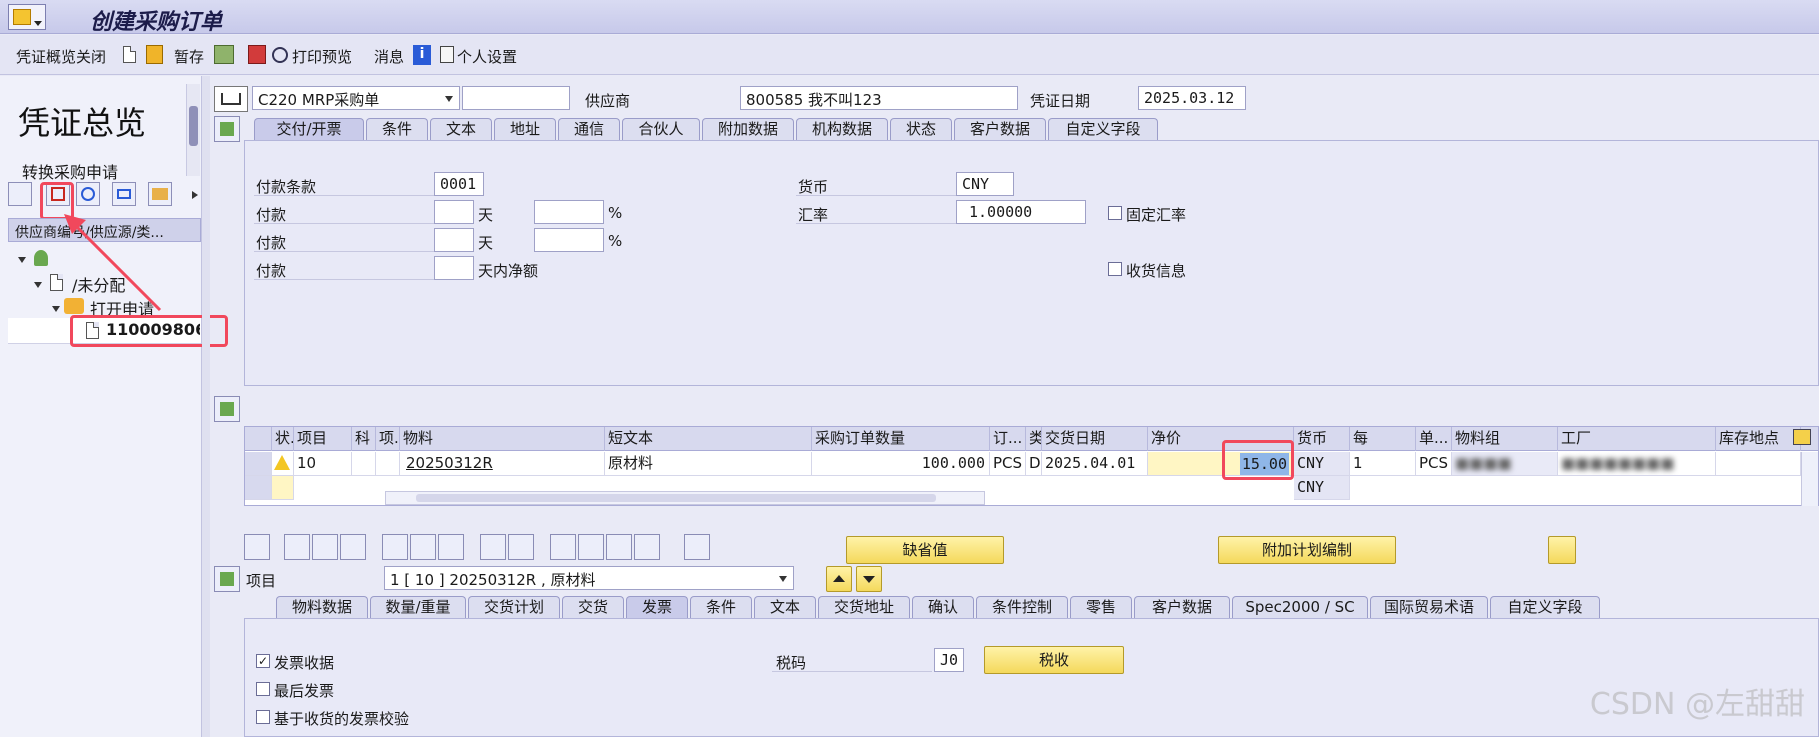  Describe the element at coordinates (591, 547) in the screenshot. I see `sort-descending-icon` at that location.